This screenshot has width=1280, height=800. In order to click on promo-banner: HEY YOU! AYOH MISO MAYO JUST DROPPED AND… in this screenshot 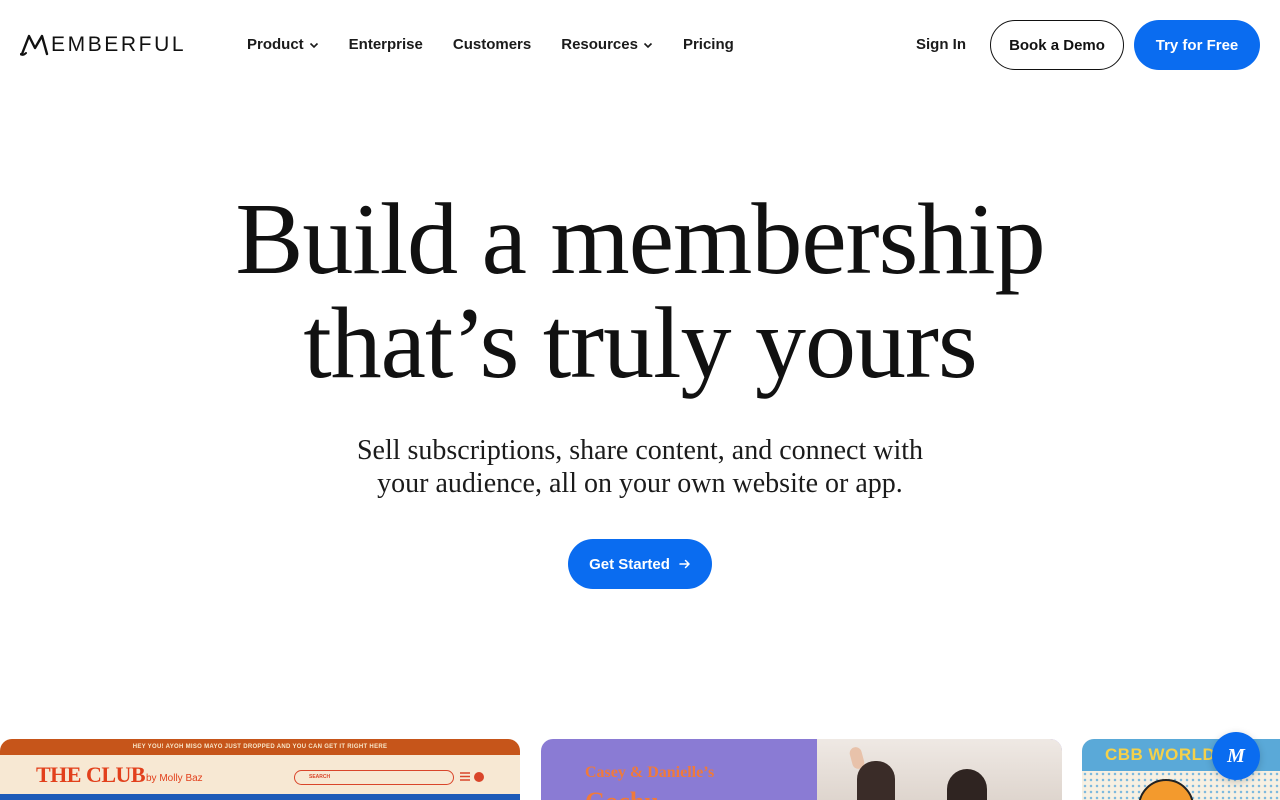, I will do `click(260, 747)`.